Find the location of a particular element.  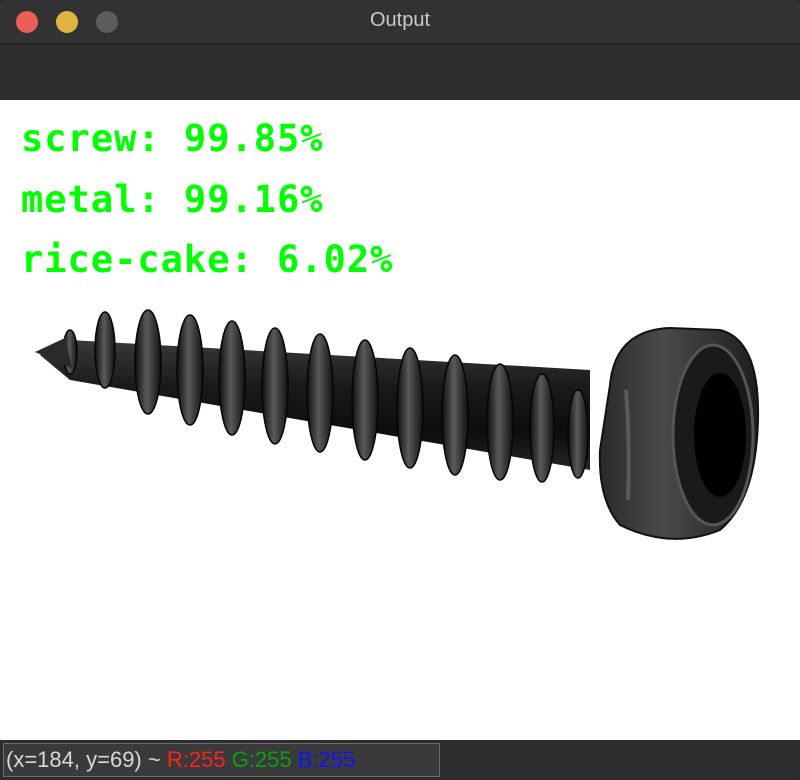

toolbar-area is located at coordinates (400, 72).